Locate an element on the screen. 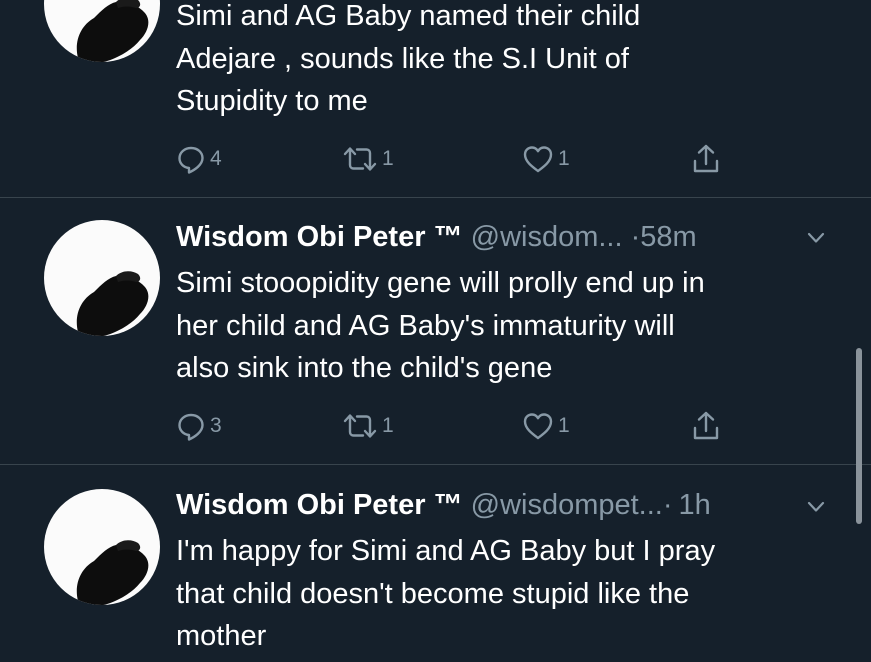 Image resolution: width=871 pixels, height=662 pixels. timestamp: 1h is located at coordinates (695, 505).